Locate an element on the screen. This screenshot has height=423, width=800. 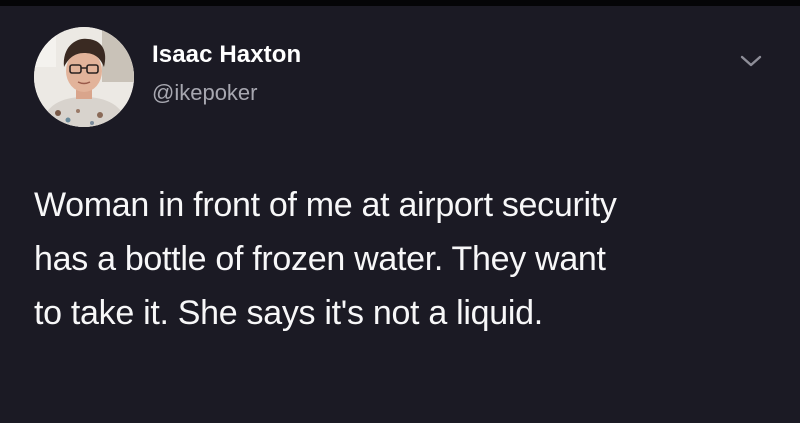
chevron-down-icon is located at coordinates (751, 61).